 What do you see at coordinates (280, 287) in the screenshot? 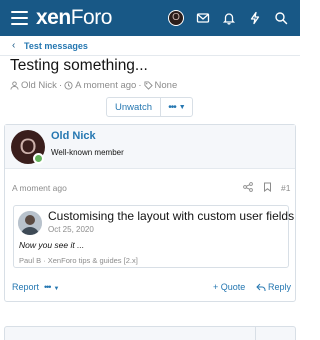
I see `reply-label: Reply` at bounding box center [280, 287].